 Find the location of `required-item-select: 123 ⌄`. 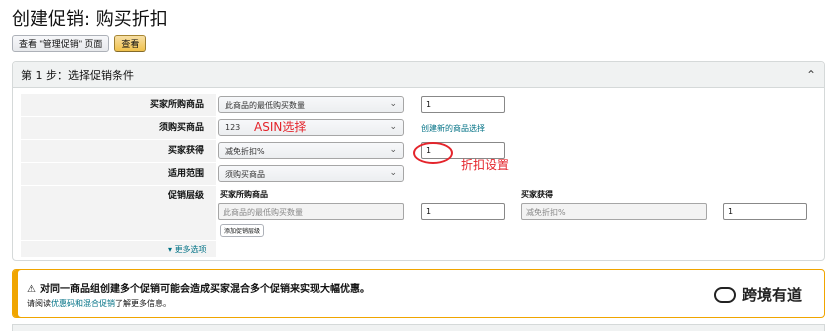

required-item-select: 123 ⌄ is located at coordinates (311, 127).